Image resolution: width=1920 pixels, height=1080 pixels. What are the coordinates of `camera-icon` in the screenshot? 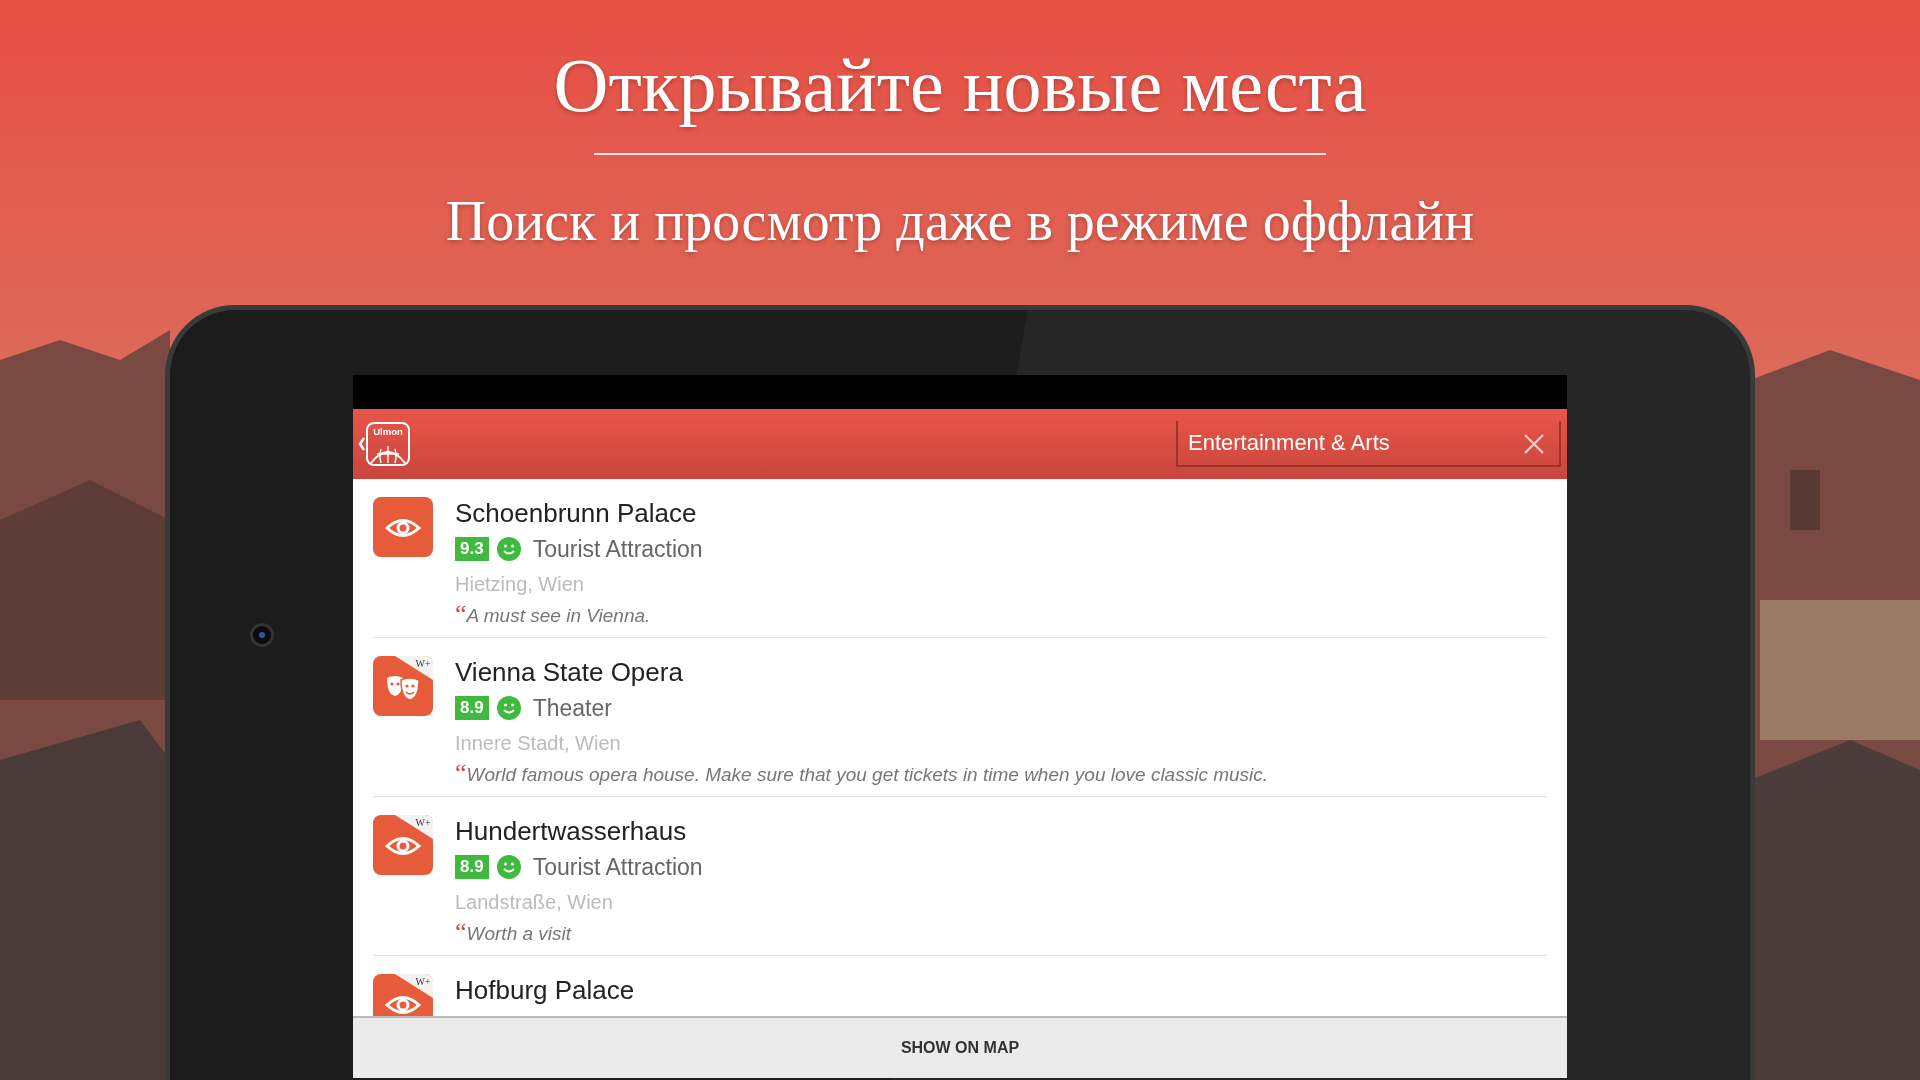 It's located at (261, 635).